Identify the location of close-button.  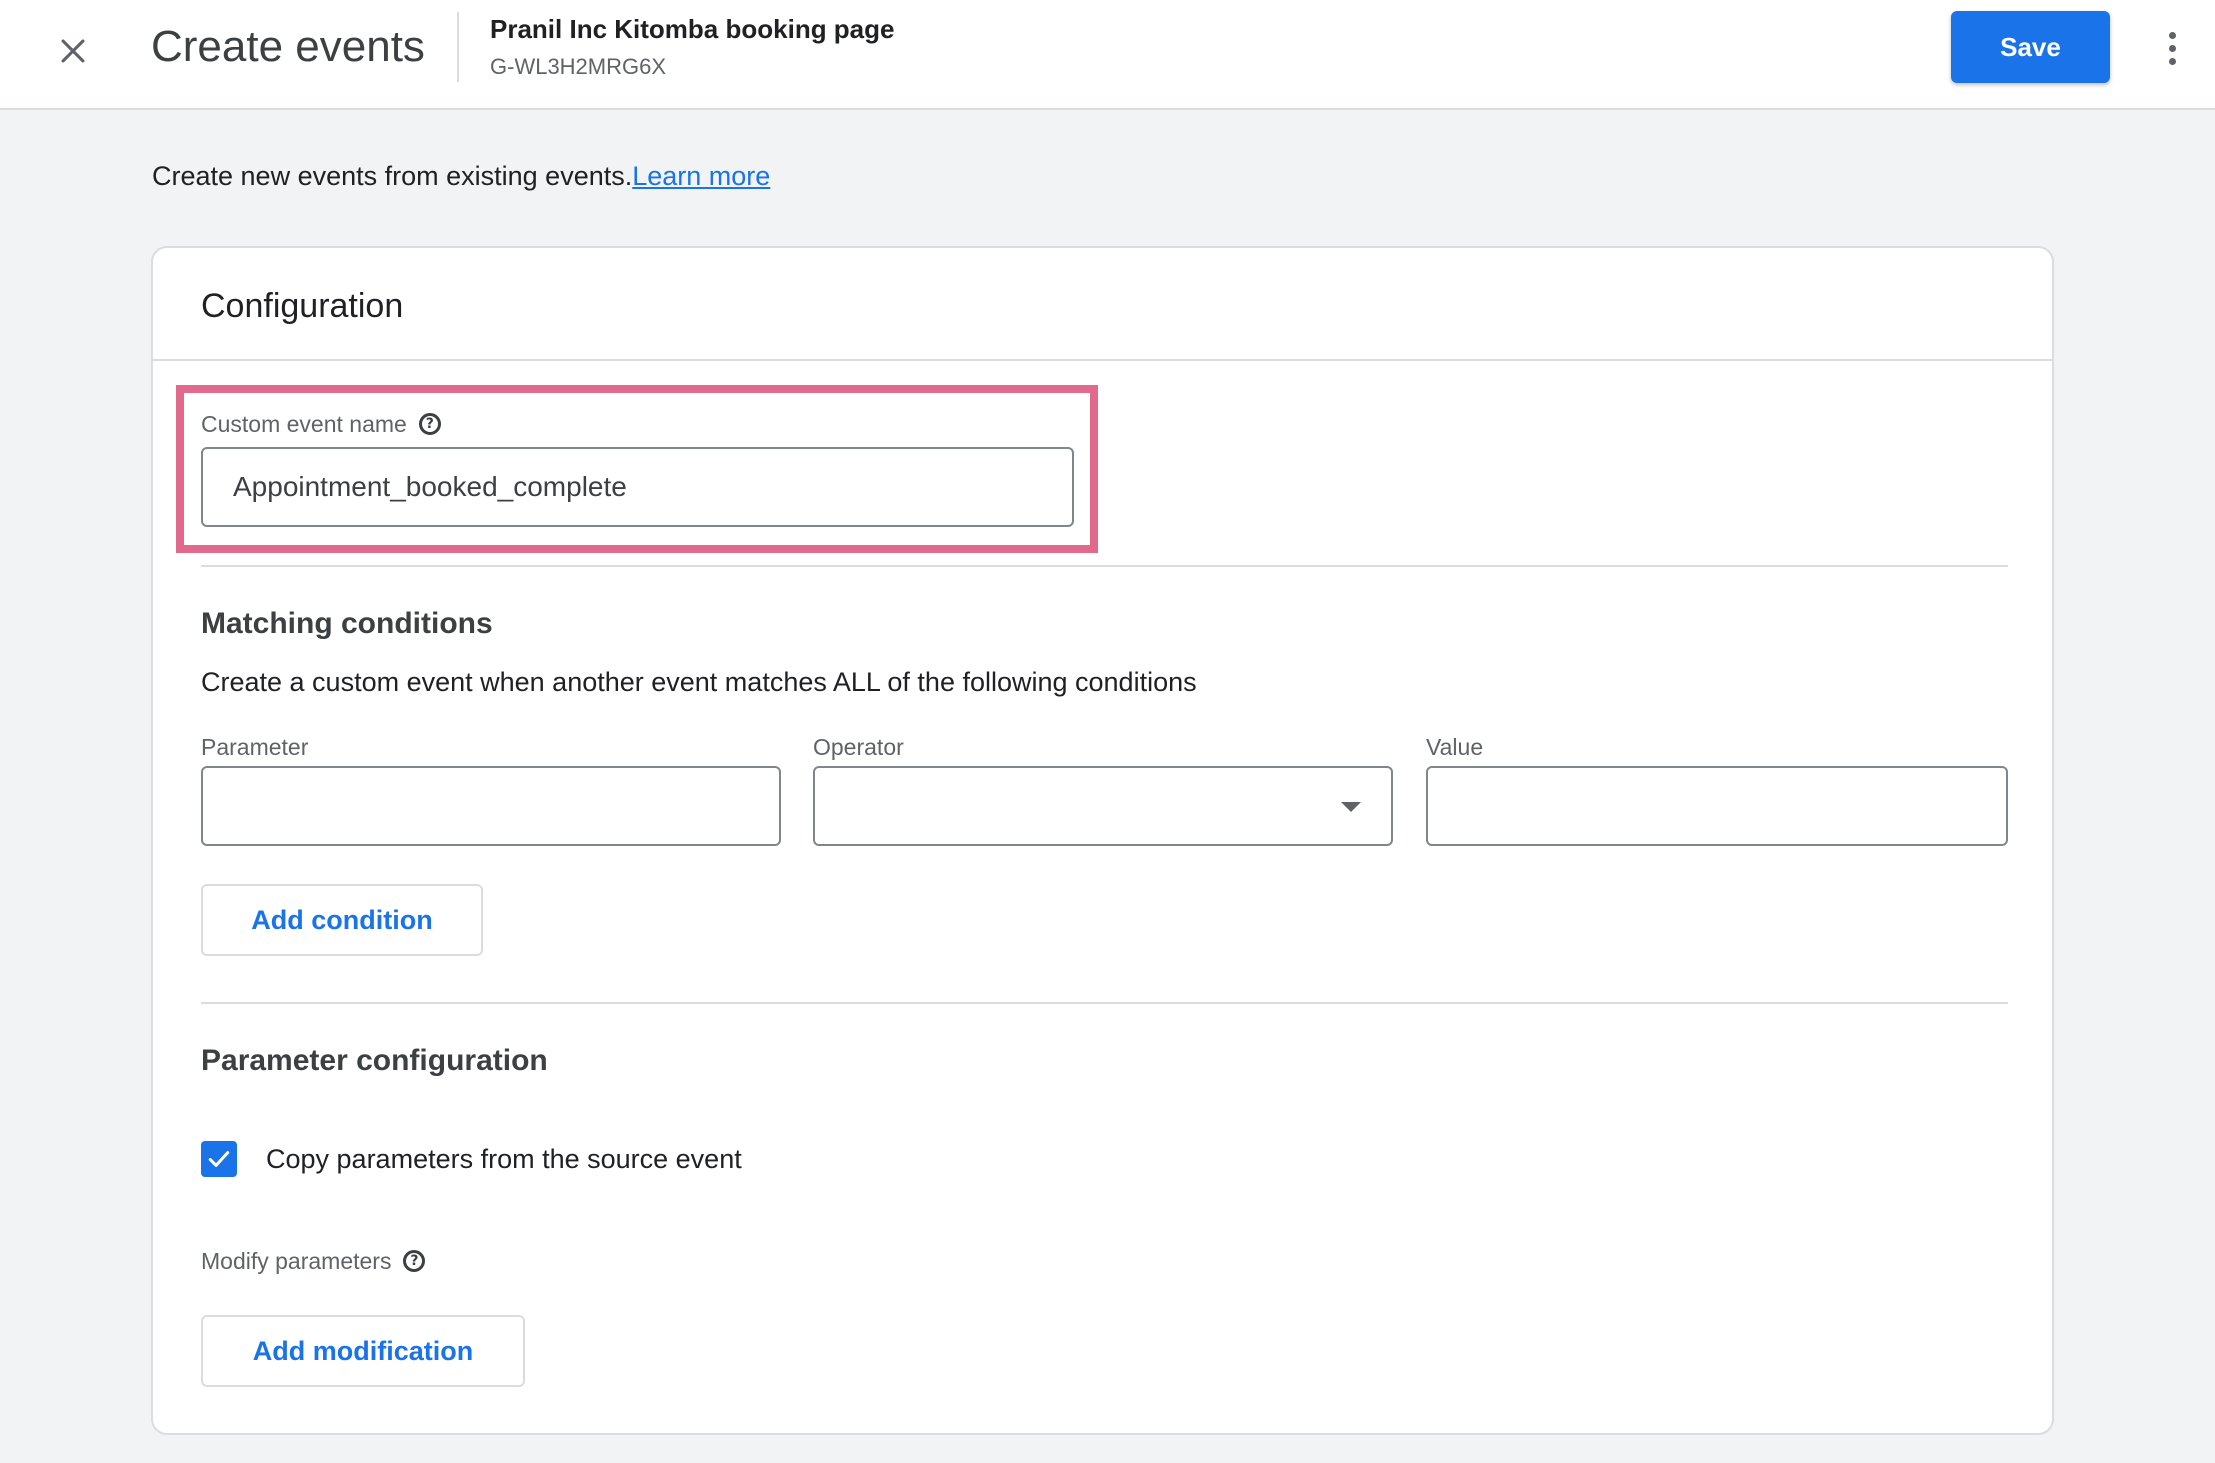
(73, 51).